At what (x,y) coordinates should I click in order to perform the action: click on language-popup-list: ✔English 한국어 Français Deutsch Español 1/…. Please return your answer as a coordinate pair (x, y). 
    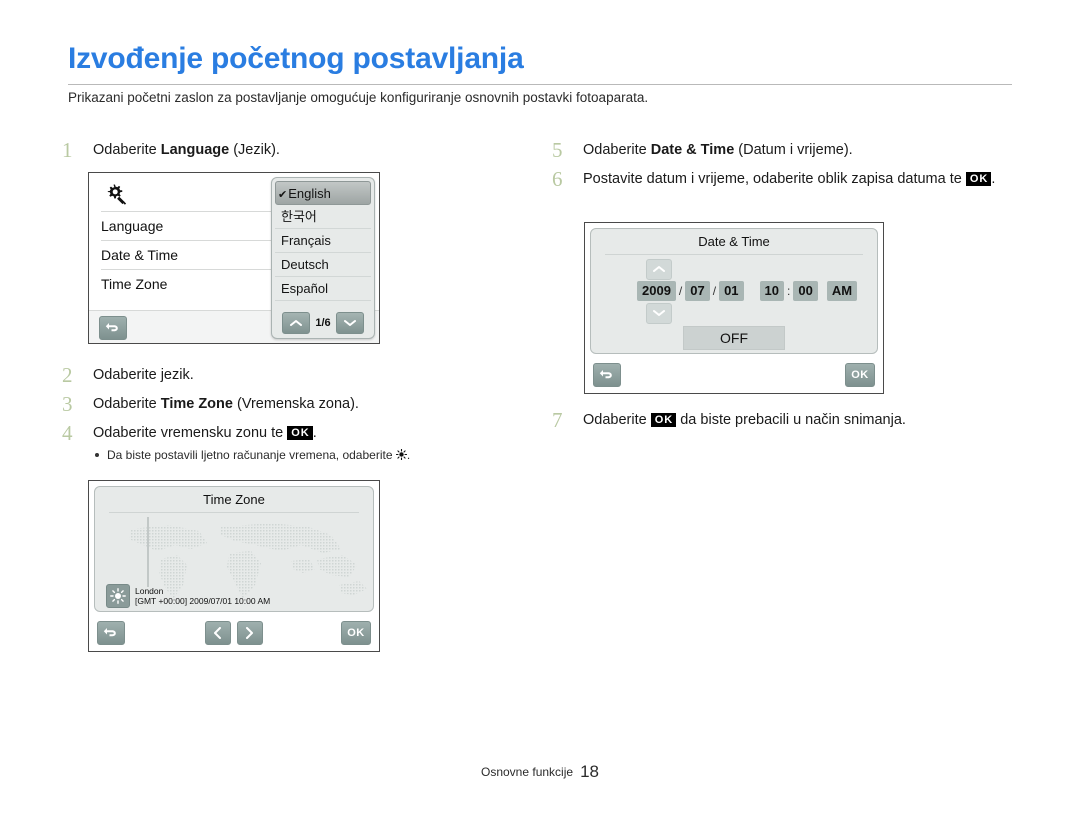
    Looking at the image, I should click on (323, 258).